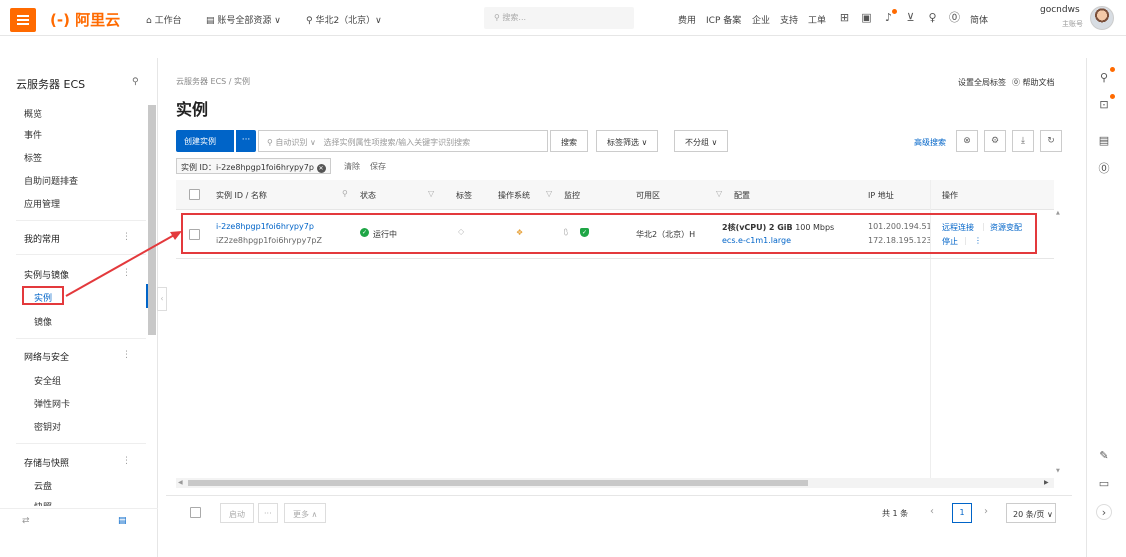  What do you see at coordinates (81, 220) in the screenshot?
I see `sidebar-divider` at bounding box center [81, 220].